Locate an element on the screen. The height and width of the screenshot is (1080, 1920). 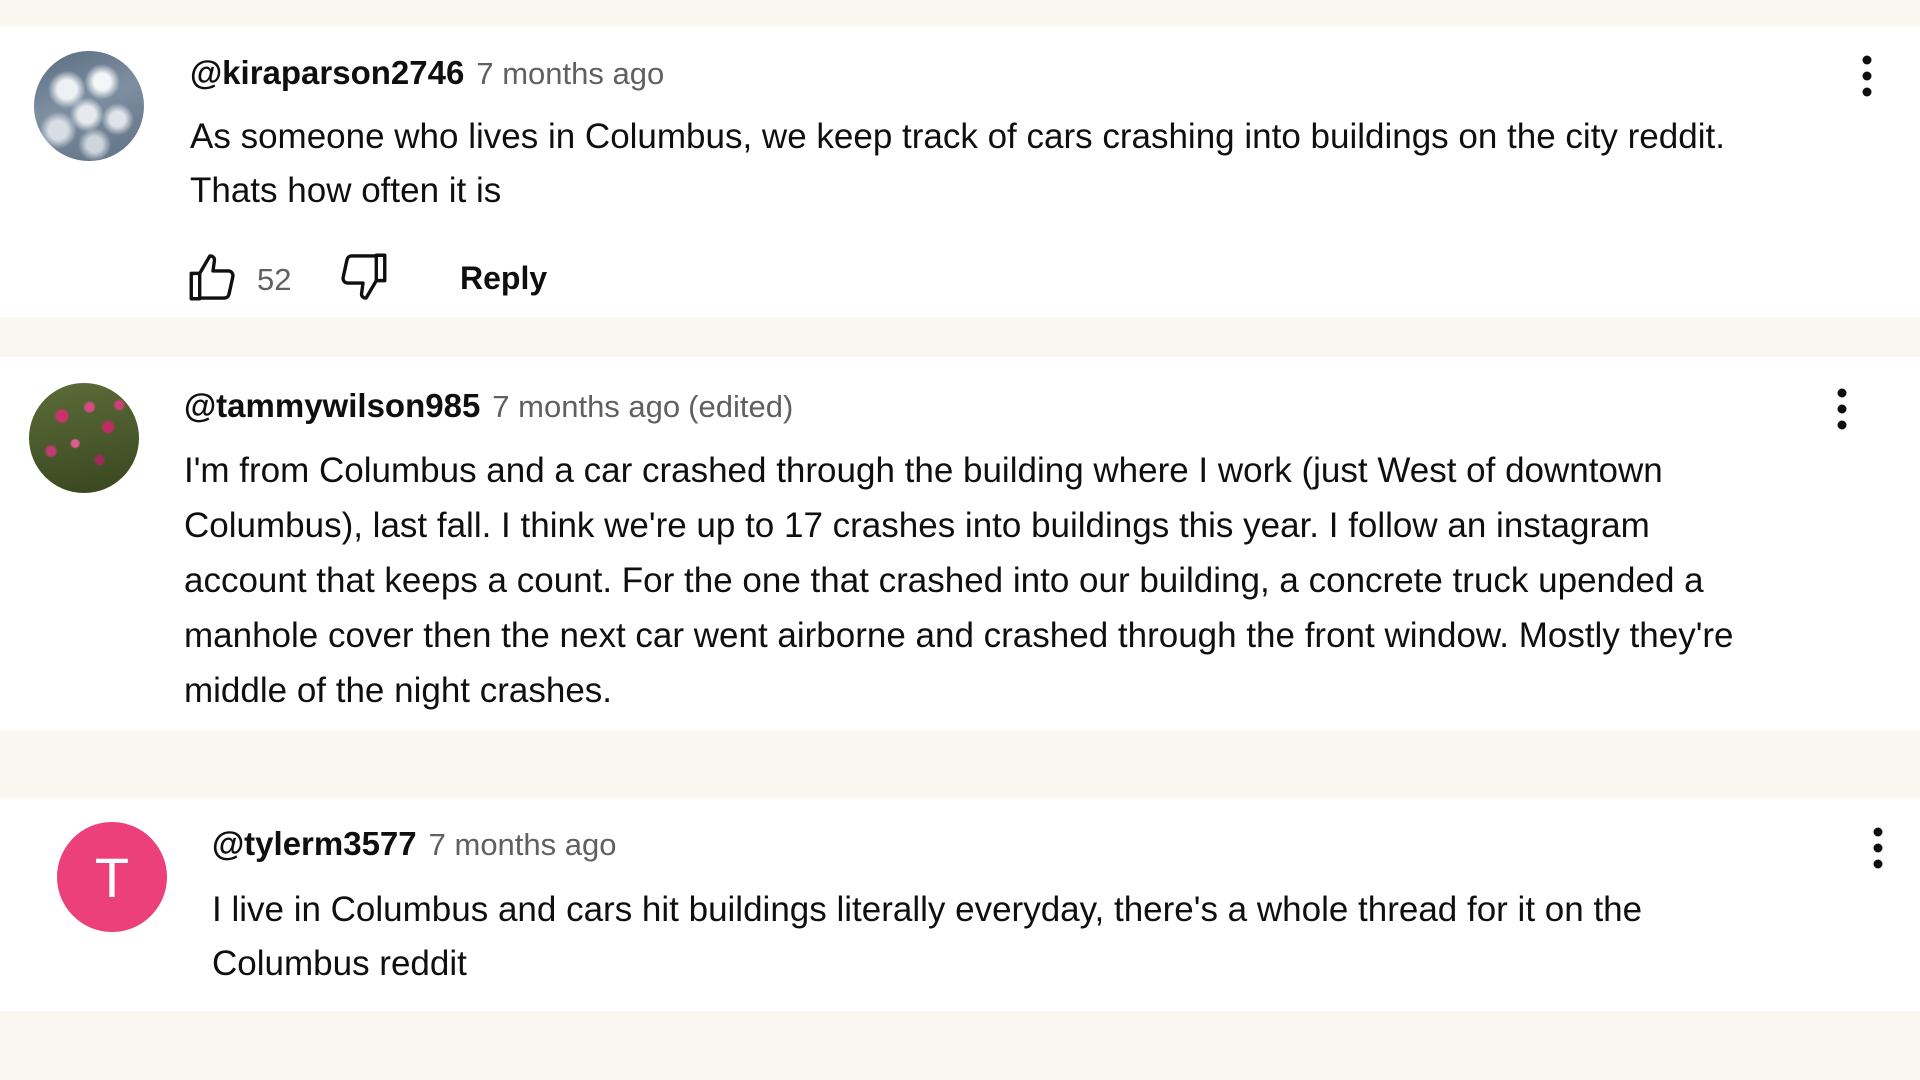
comment-actions: 52 Reply is located at coordinates (434, 278).